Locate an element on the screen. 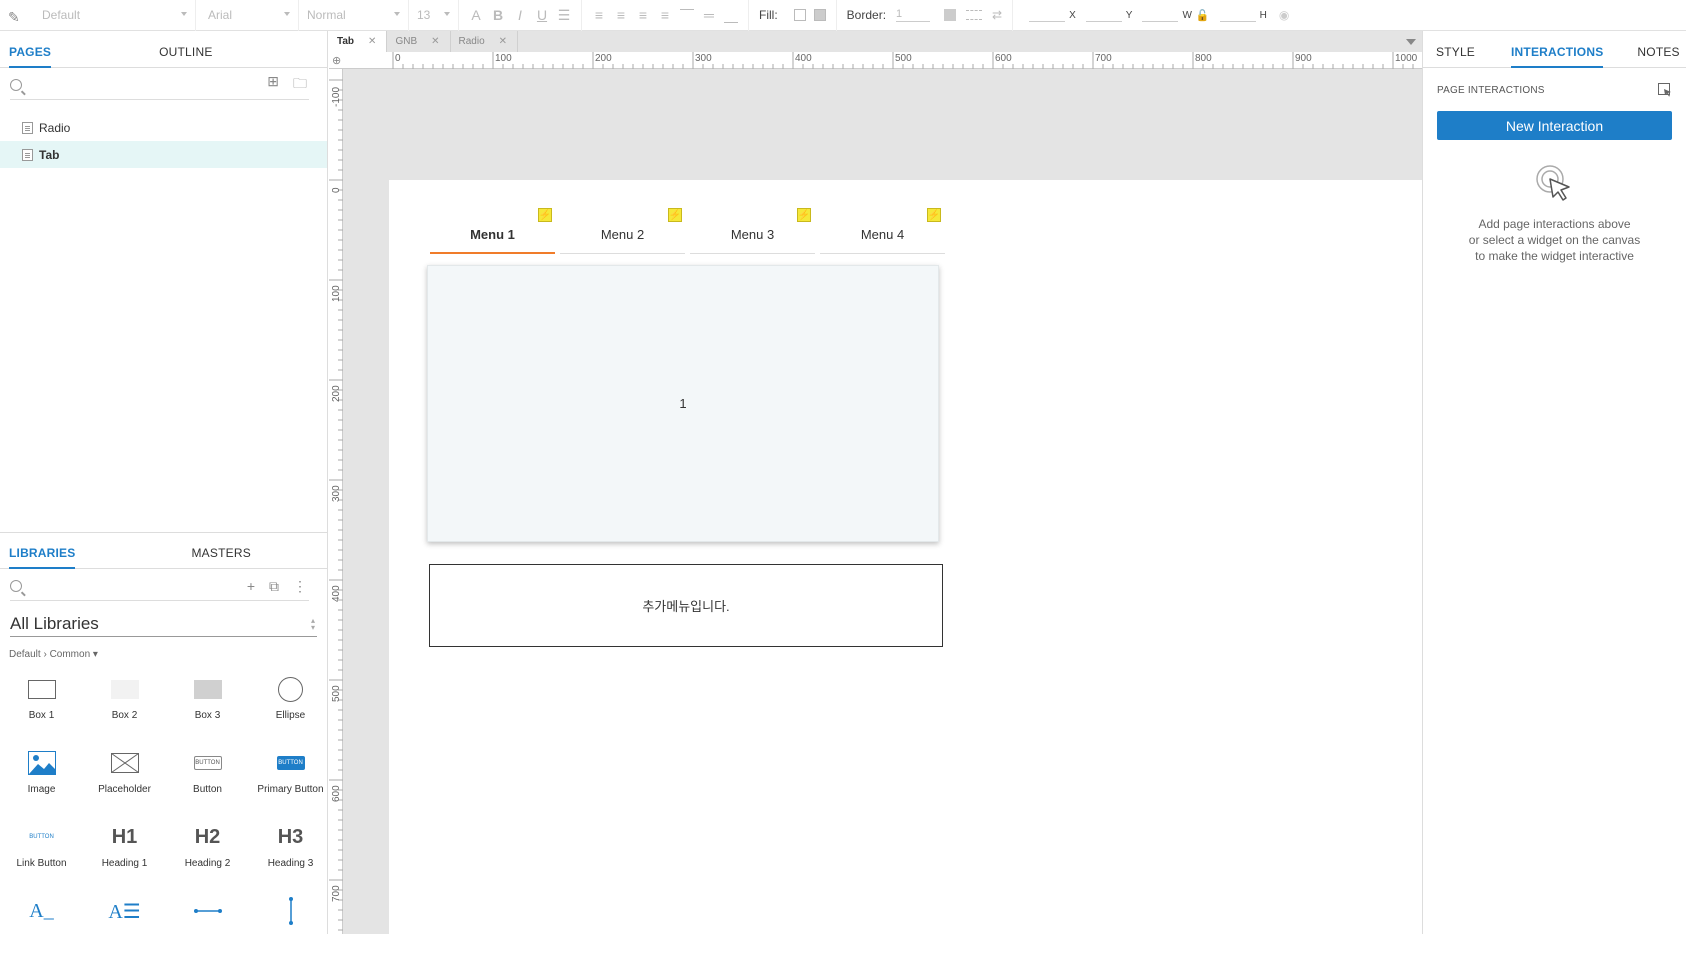  tab-outline: OUTLINE is located at coordinates (185, 56).